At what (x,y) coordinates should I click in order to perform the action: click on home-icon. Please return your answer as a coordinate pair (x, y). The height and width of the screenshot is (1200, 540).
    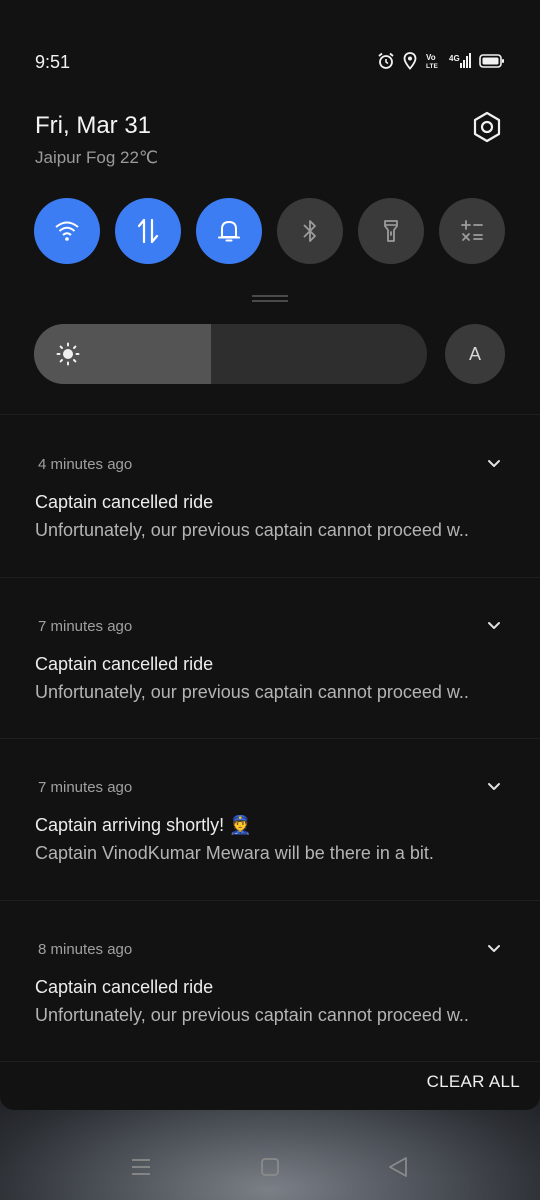
    Looking at the image, I should click on (270, 1167).